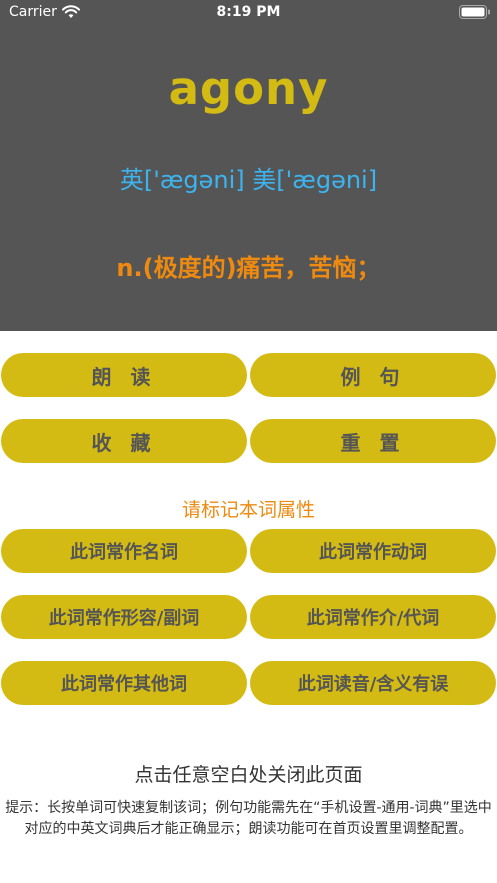 The image size is (497, 883). Describe the element at coordinates (124, 441) in the screenshot. I see `favorite-button: 收 藏` at that location.